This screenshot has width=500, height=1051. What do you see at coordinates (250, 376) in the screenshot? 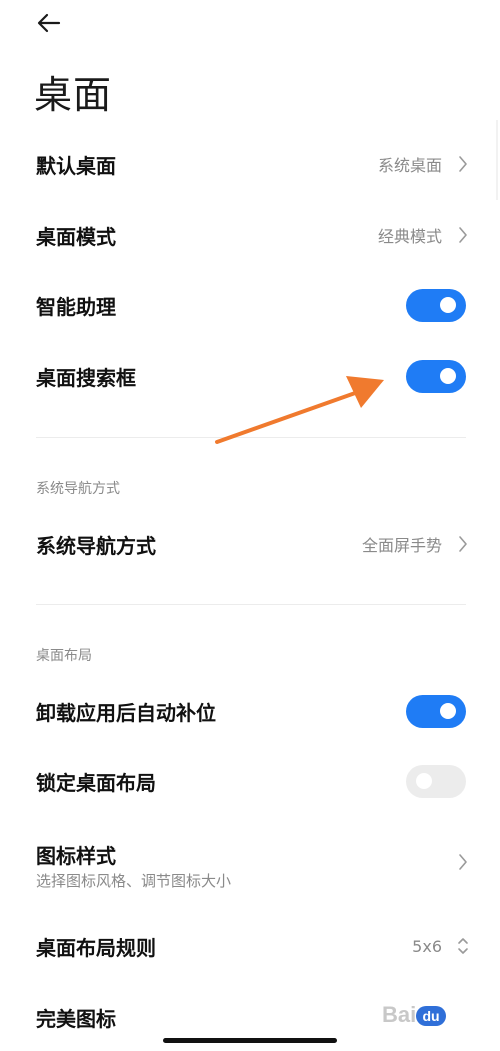
I see `desktop-search-box-row: 桌面搜索框` at bounding box center [250, 376].